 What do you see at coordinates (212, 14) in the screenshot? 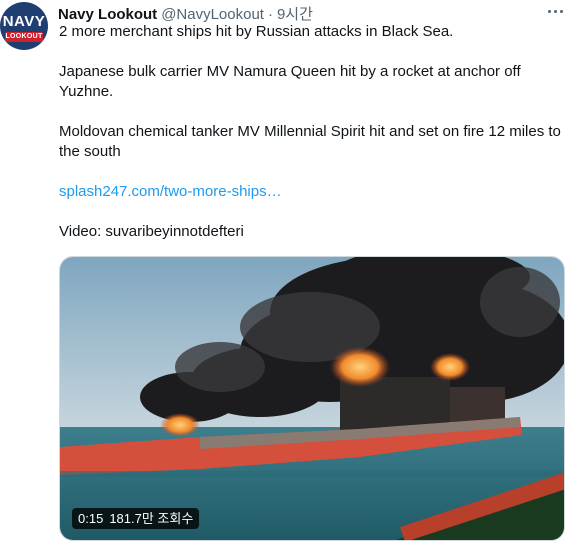
I see `author-handle: @NavyLookout` at bounding box center [212, 14].